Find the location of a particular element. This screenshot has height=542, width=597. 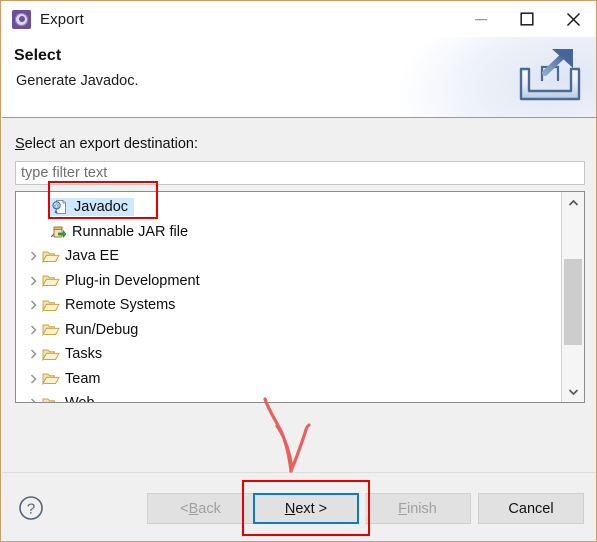

window-title: Export is located at coordinates (62, 19).